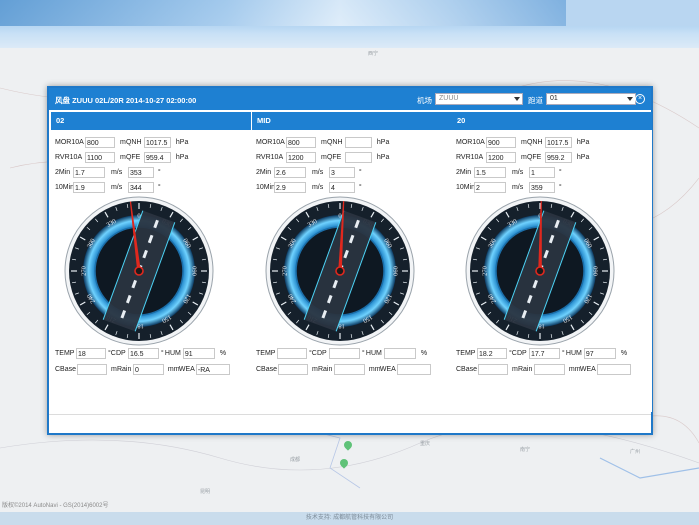  Describe the element at coordinates (341, 172) in the screenshot. I see `wind-dir-2min-field: 3` at that location.